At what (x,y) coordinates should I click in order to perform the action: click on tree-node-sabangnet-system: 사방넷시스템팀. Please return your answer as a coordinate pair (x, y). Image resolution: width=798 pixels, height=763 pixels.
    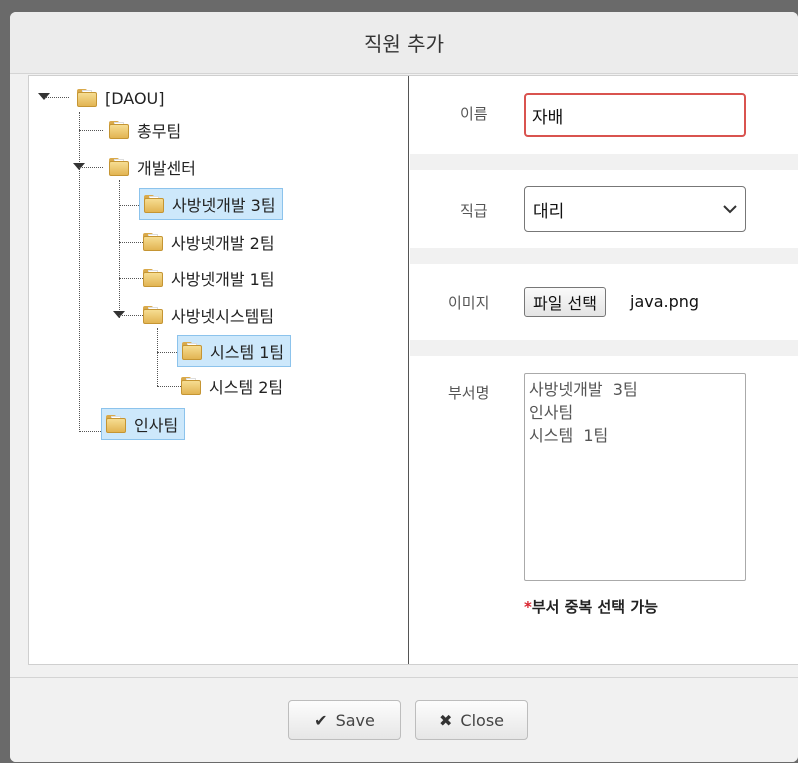
    Looking at the image, I should click on (209, 315).